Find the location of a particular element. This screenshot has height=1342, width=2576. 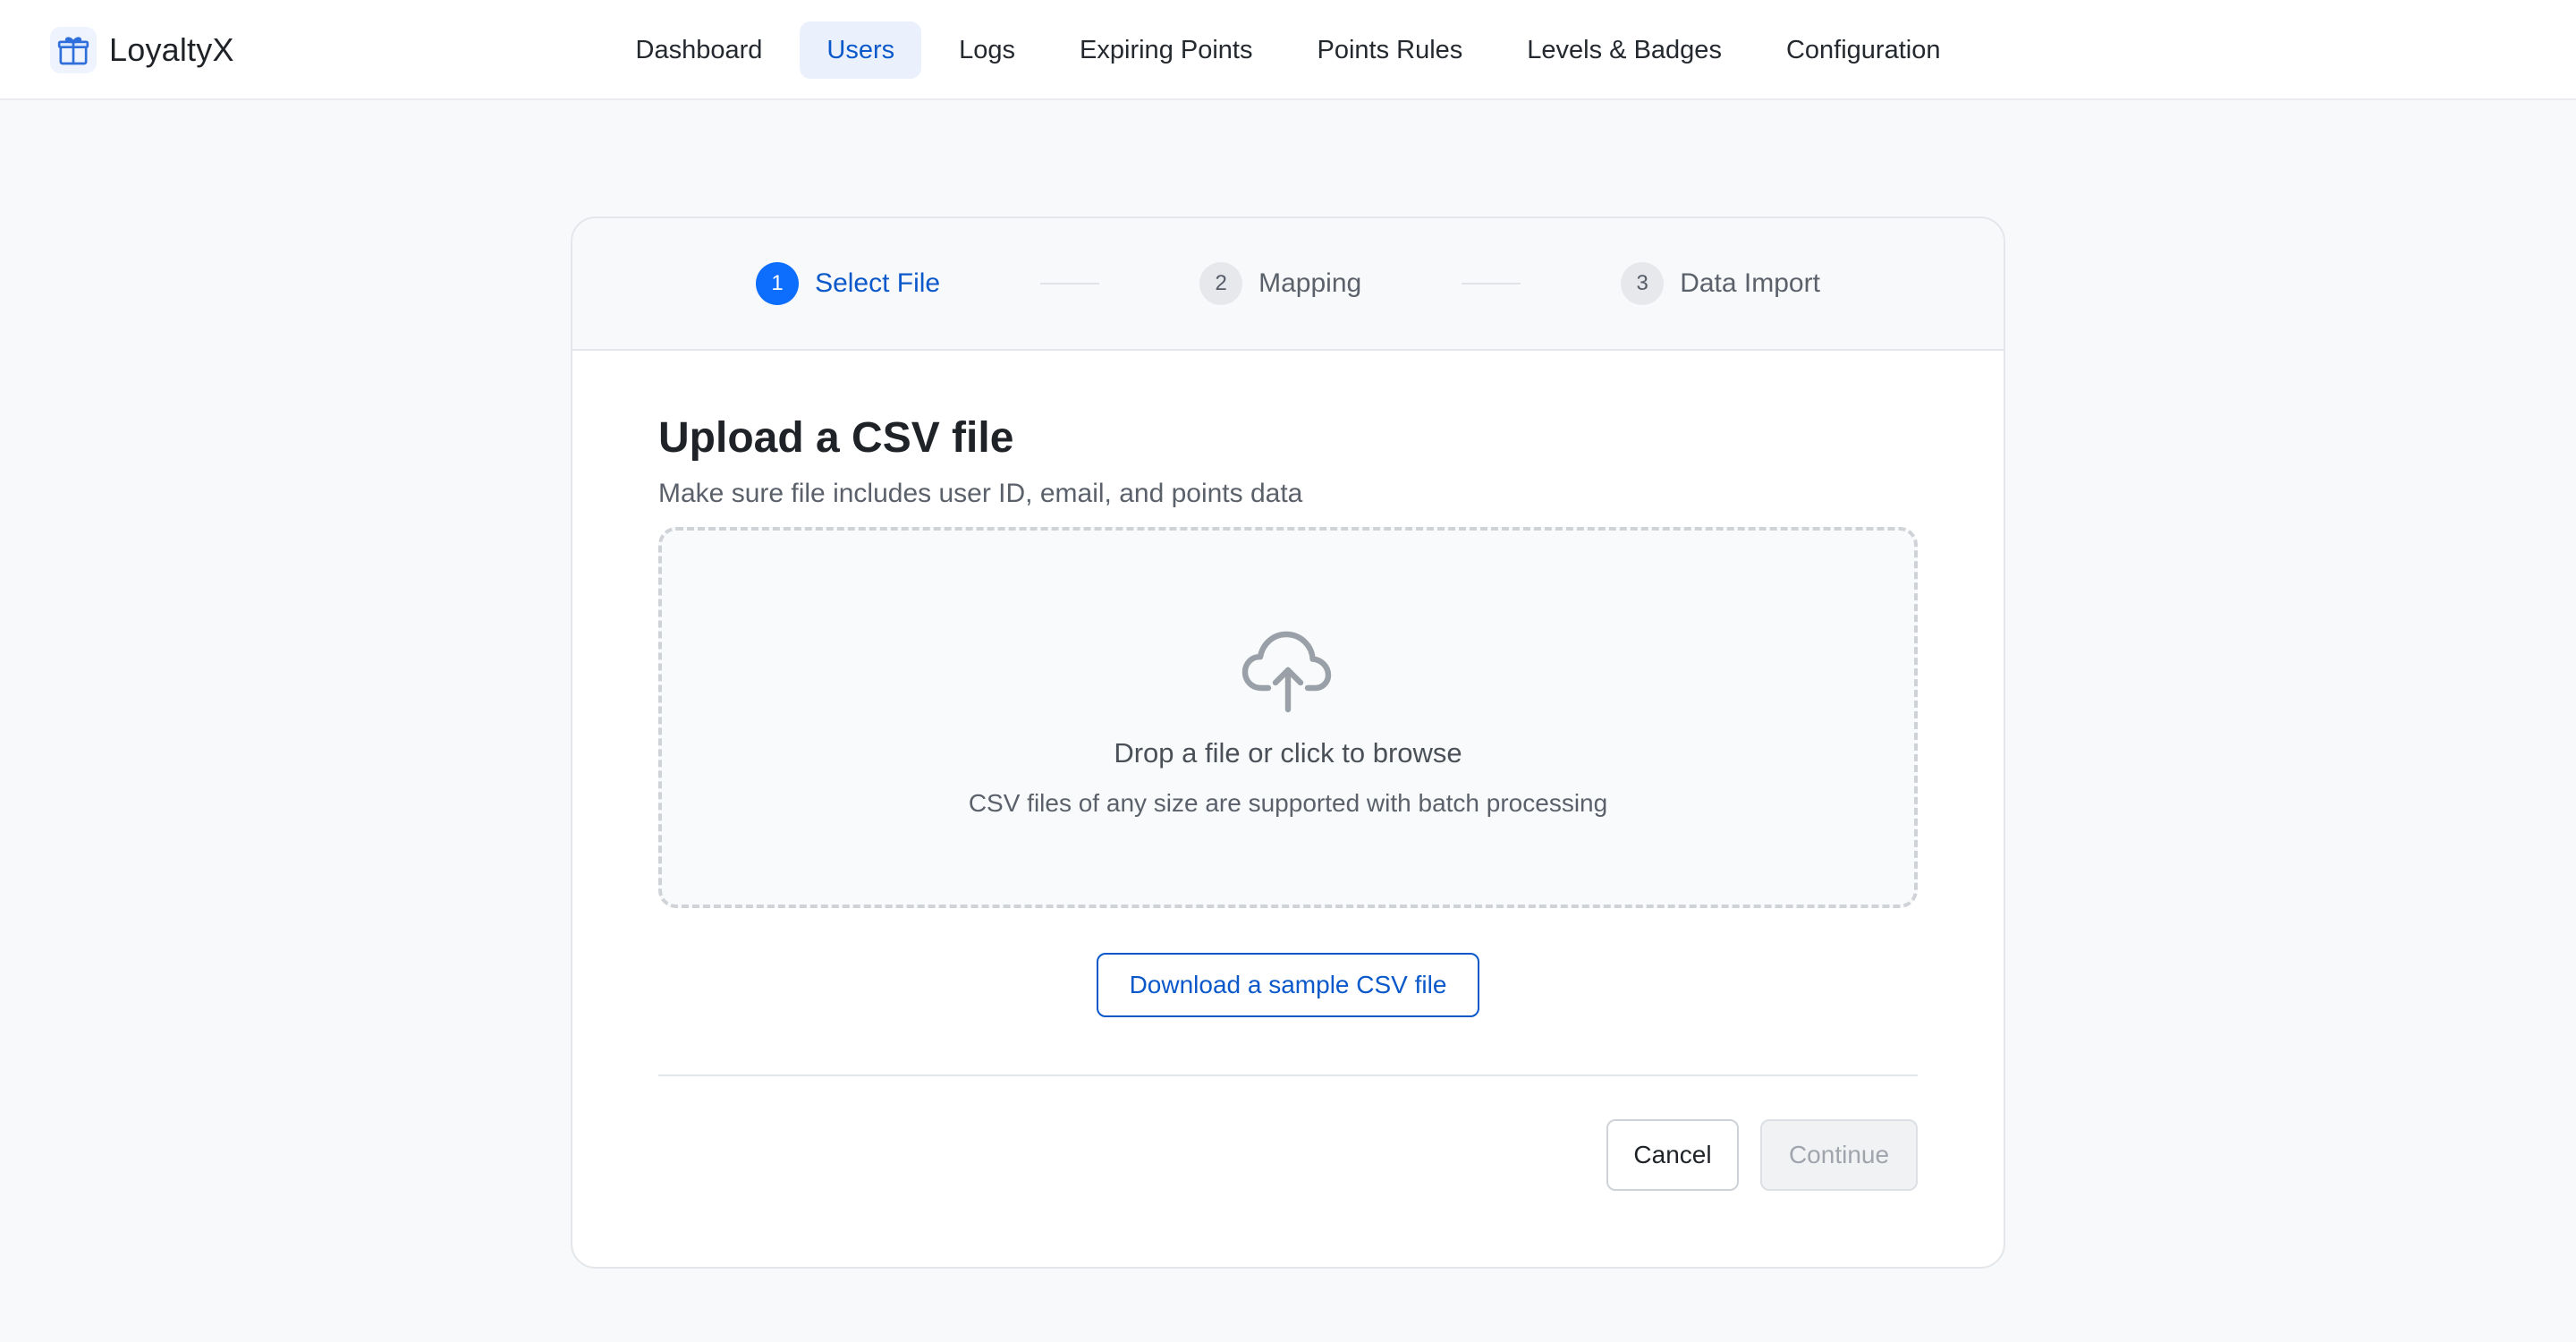

nav-item-logs: Logs is located at coordinates (987, 50).